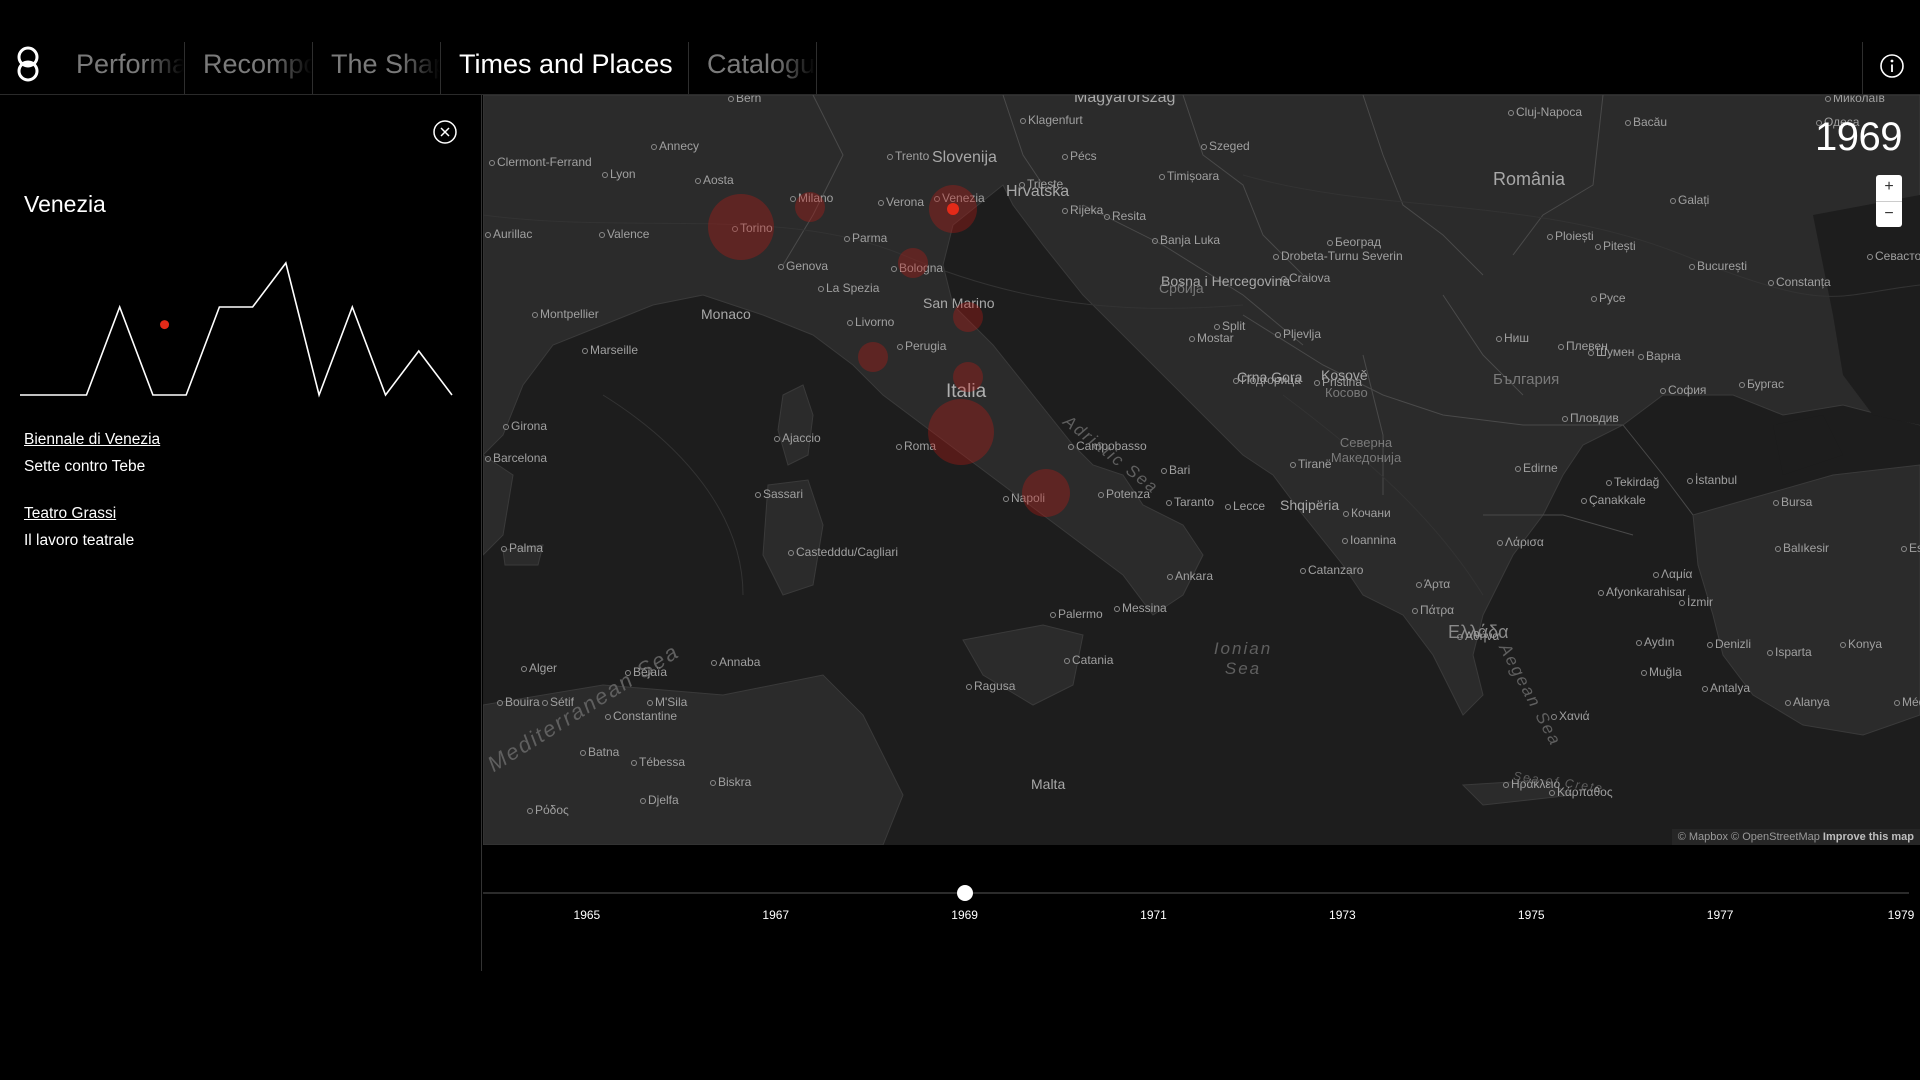 The image size is (1920, 1080). I want to click on country-label: Shqipëria, so click(1310, 505).